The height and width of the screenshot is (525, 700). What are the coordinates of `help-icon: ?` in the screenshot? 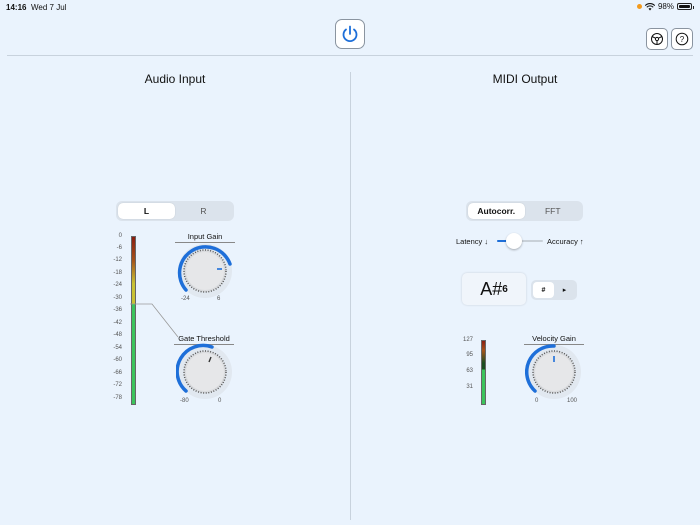 It's located at (682, 39).